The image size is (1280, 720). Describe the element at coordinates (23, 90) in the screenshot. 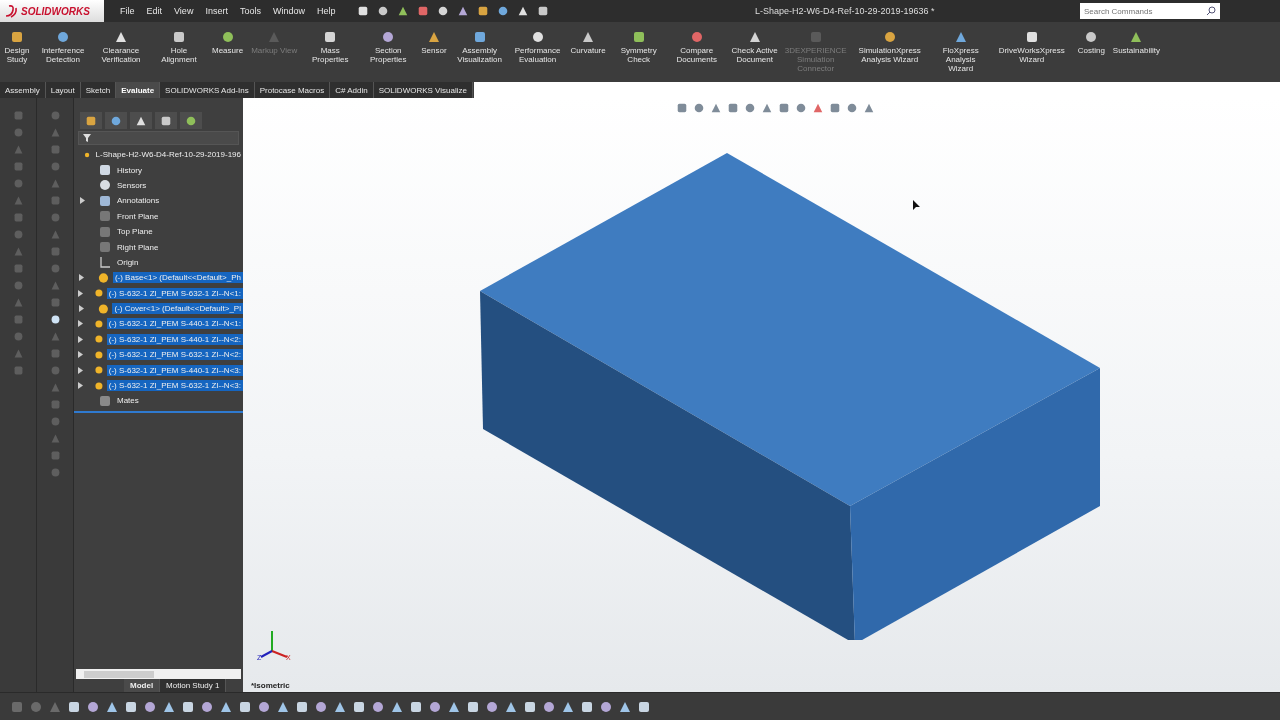

I see `command-tab: Assembly` at that location.